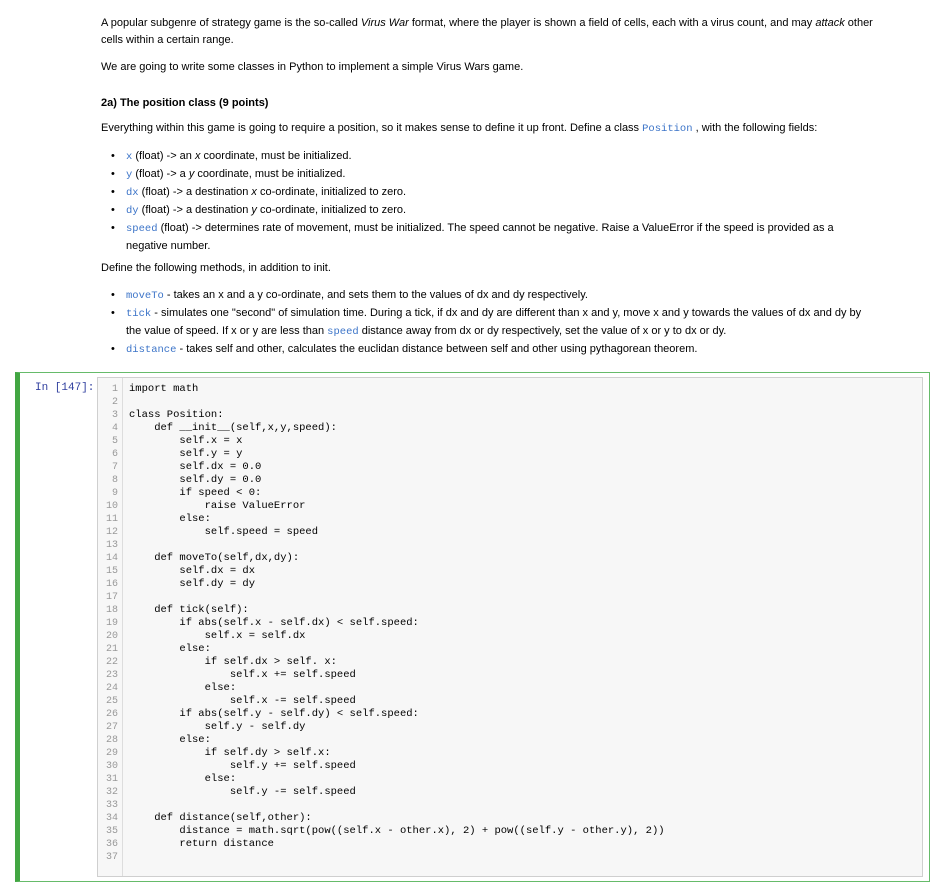 This screenshot has height=882, width=946. I want to click on code-line: self.dy = dy, so click(192, 584).